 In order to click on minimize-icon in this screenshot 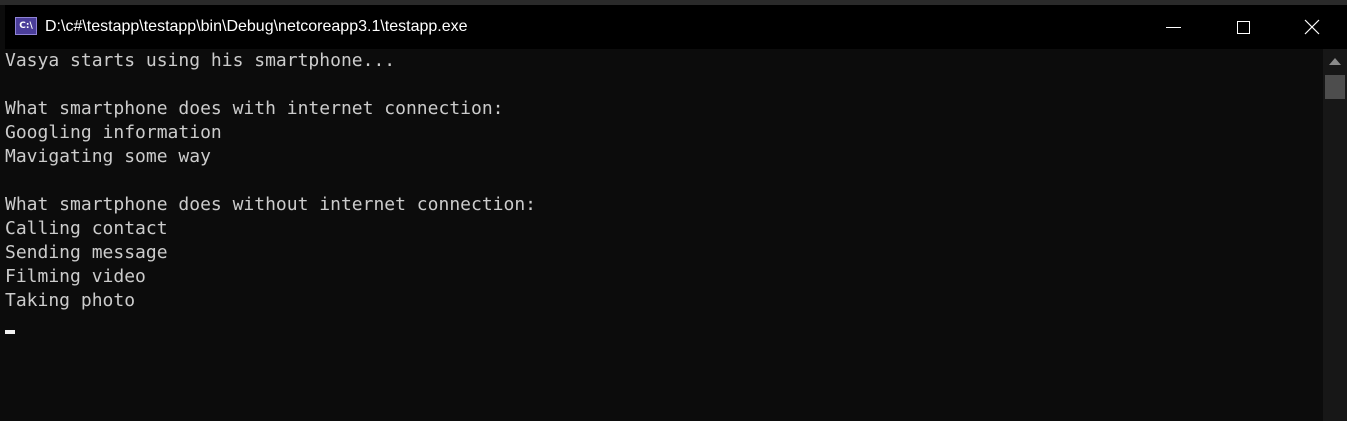, I will do `click(1173, 27)`.